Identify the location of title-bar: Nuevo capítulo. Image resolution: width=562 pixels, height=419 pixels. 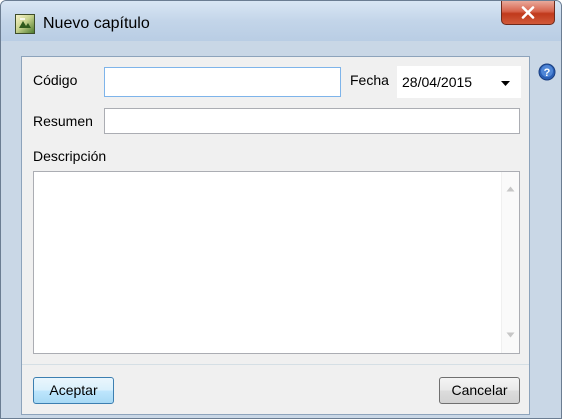
(281, 21).